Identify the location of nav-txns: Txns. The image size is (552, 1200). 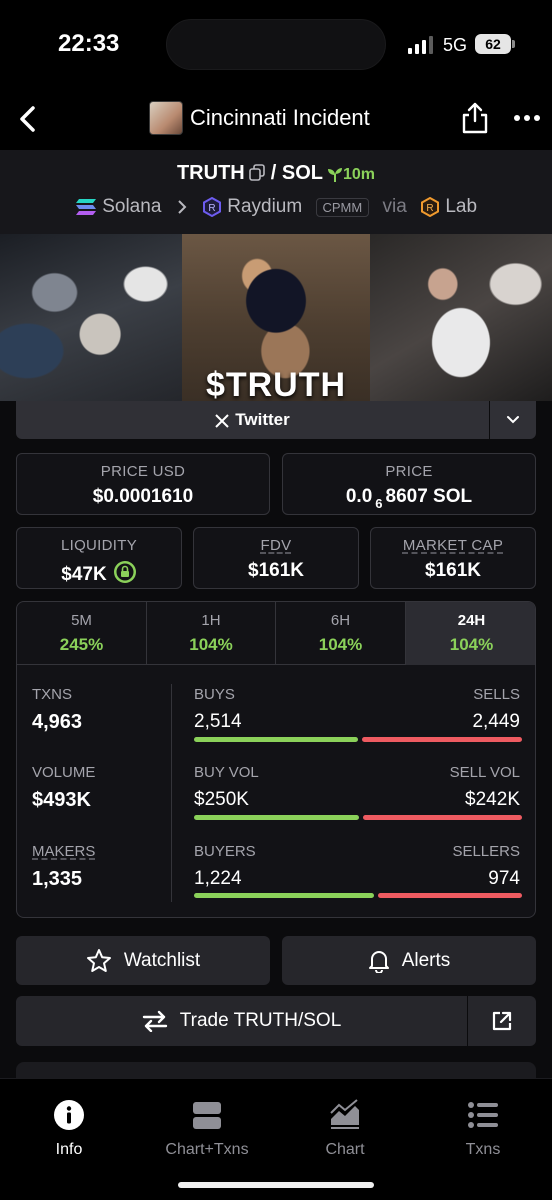
(483, 1129).